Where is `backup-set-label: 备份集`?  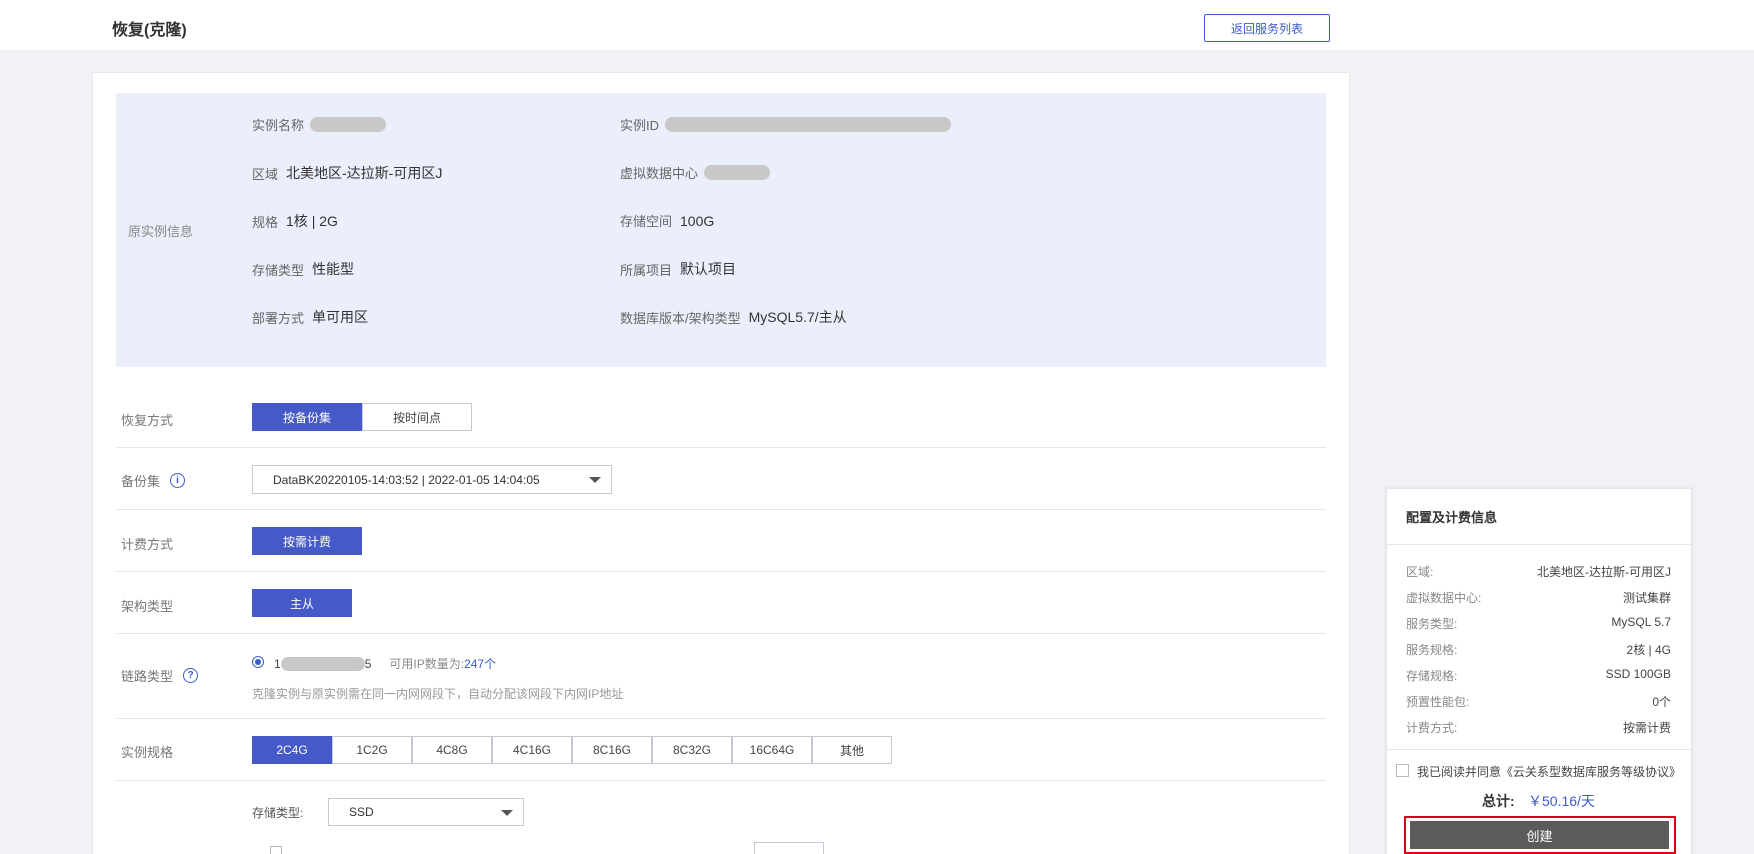 backup-set-label: 备份集 is located at coordinates (141, 481).